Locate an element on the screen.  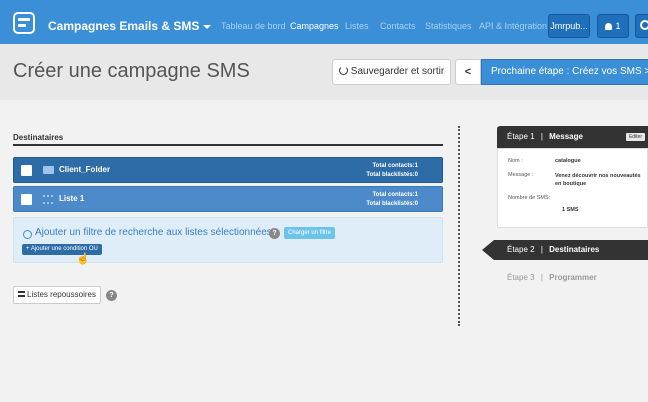
brand-label: Campagnes Emails & SMS is located at coordinates (124, 26).